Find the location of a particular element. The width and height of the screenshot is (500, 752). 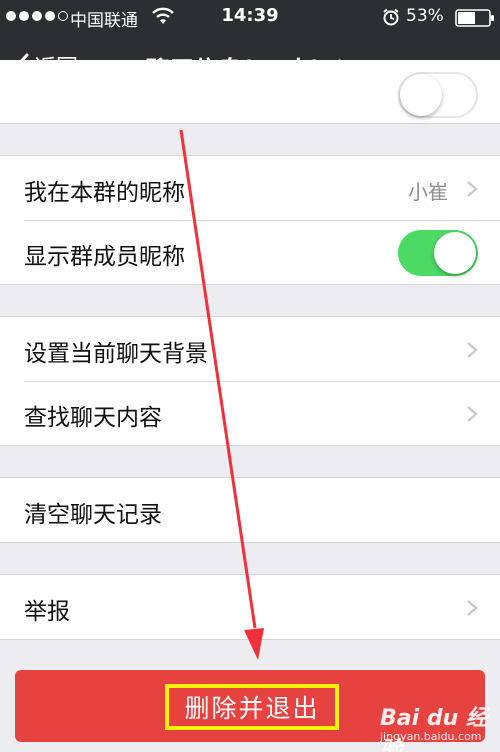

settings-group-report: 举报 is located at coordinates (250, 607).